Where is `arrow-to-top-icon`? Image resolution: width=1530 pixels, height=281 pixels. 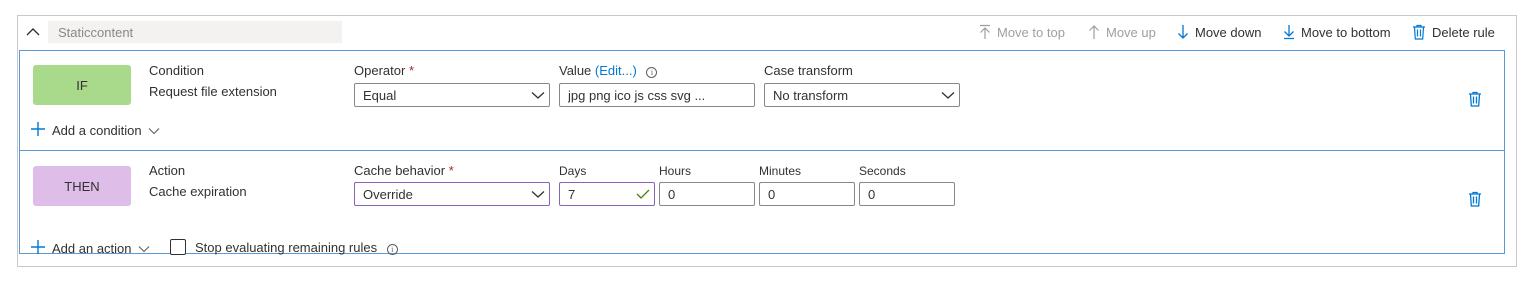
arrow-to-top-icon is located at coordinates (985, 33).